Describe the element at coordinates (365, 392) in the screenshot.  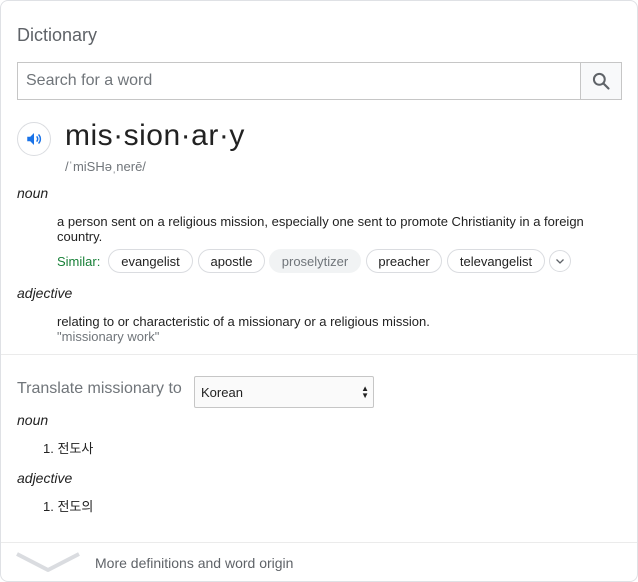
I see `select-arrows-icon: ▲ ▼` at that location.